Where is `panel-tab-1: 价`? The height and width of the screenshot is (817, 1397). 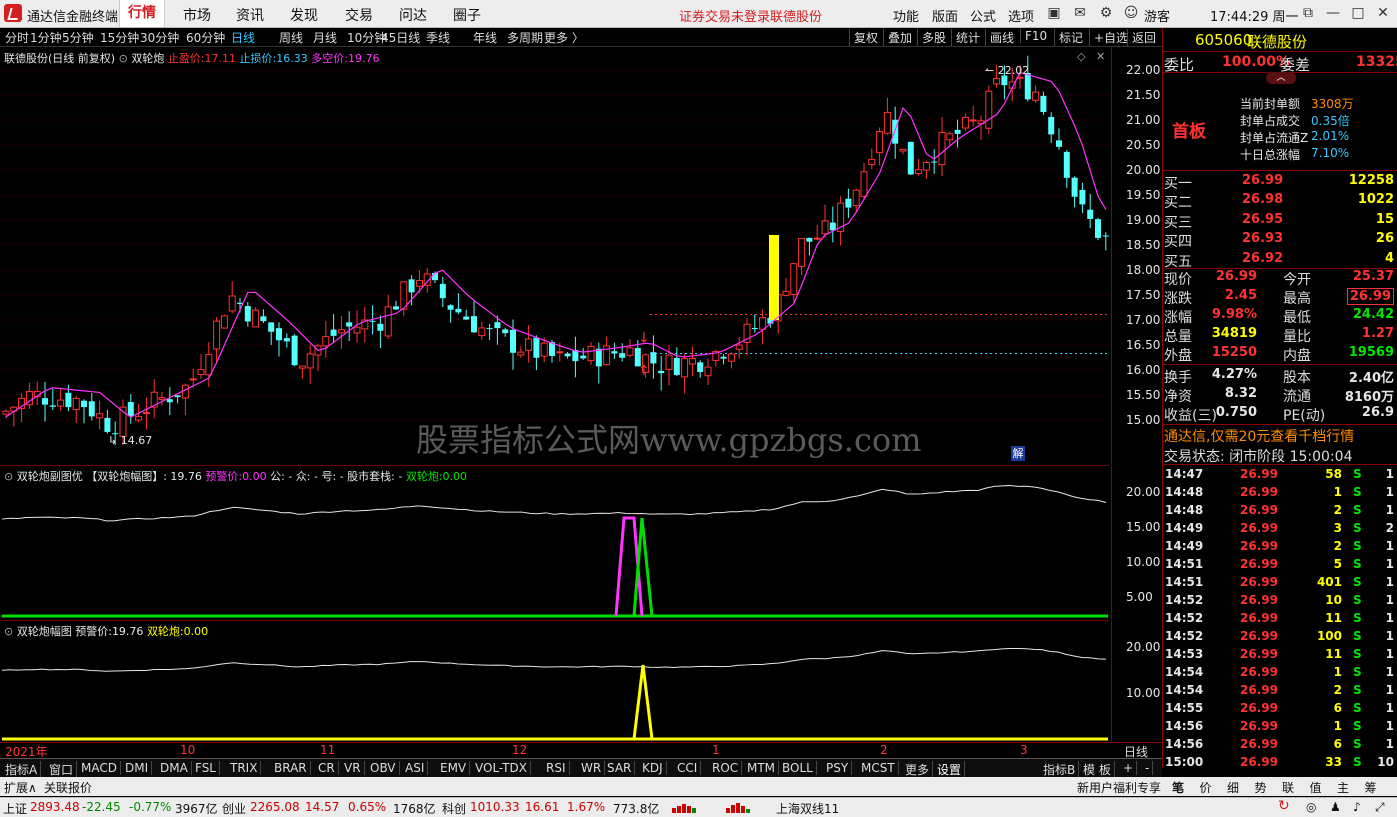
panel-tab-1: 价 is located at coordinates (1206, 787).